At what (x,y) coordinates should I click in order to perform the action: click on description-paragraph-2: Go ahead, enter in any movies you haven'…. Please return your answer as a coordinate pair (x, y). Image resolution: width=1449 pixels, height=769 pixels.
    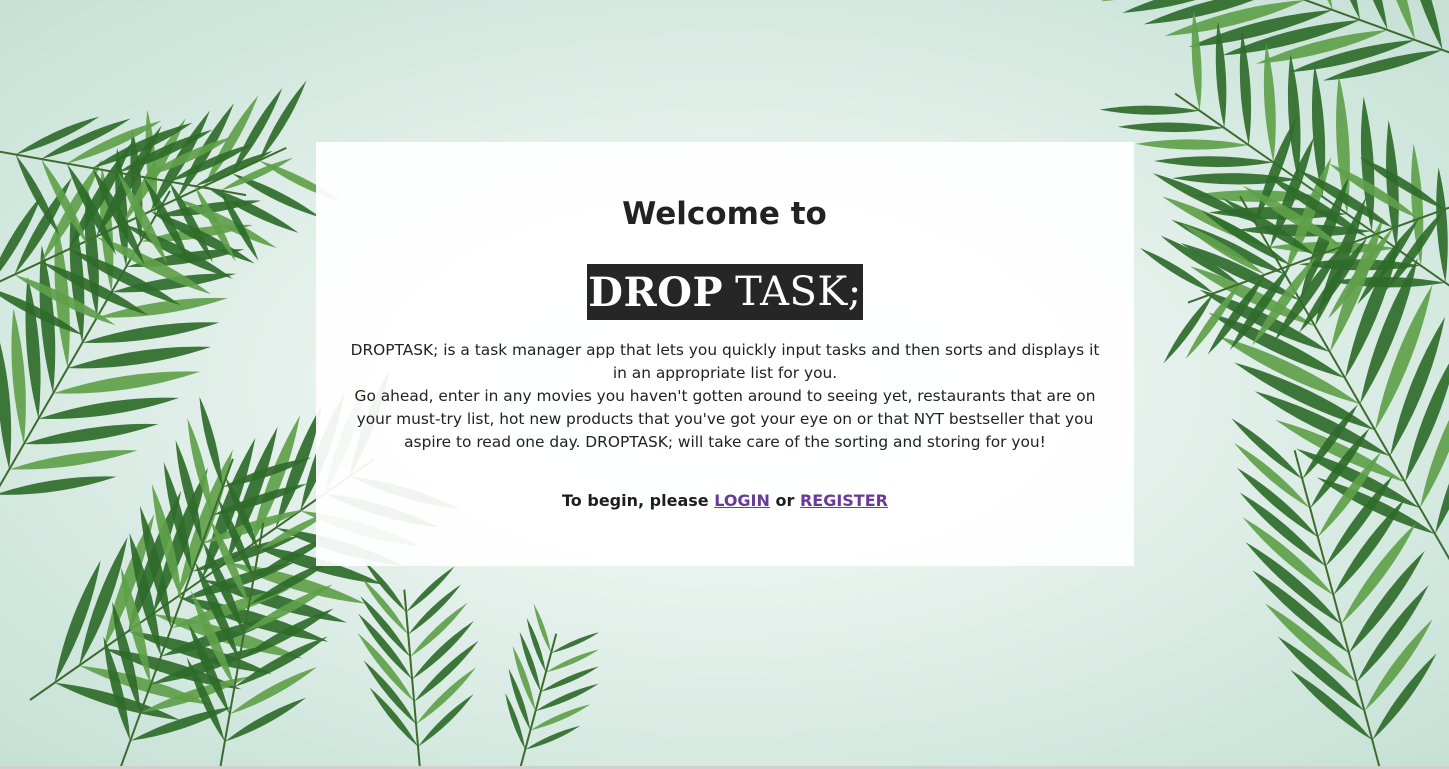
    Looking at the image, I should click on (725, 419).